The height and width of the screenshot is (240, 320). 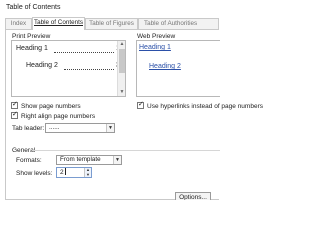 I want to click on web-preview-link-heading-2: Heading 2, so click(x=165, y=66).